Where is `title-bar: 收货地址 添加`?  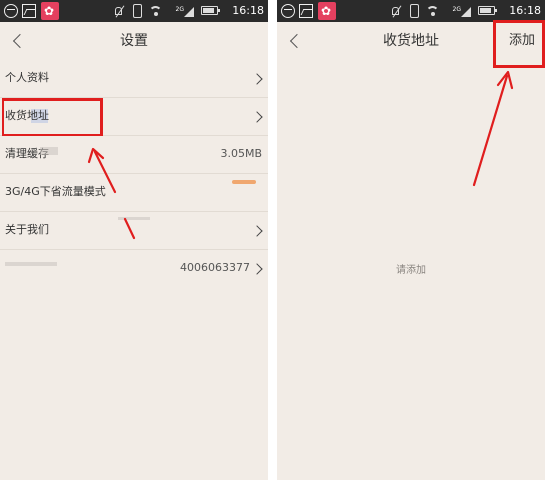 title-bar: 收货地址 添加 is located at coordinates (411, 41).